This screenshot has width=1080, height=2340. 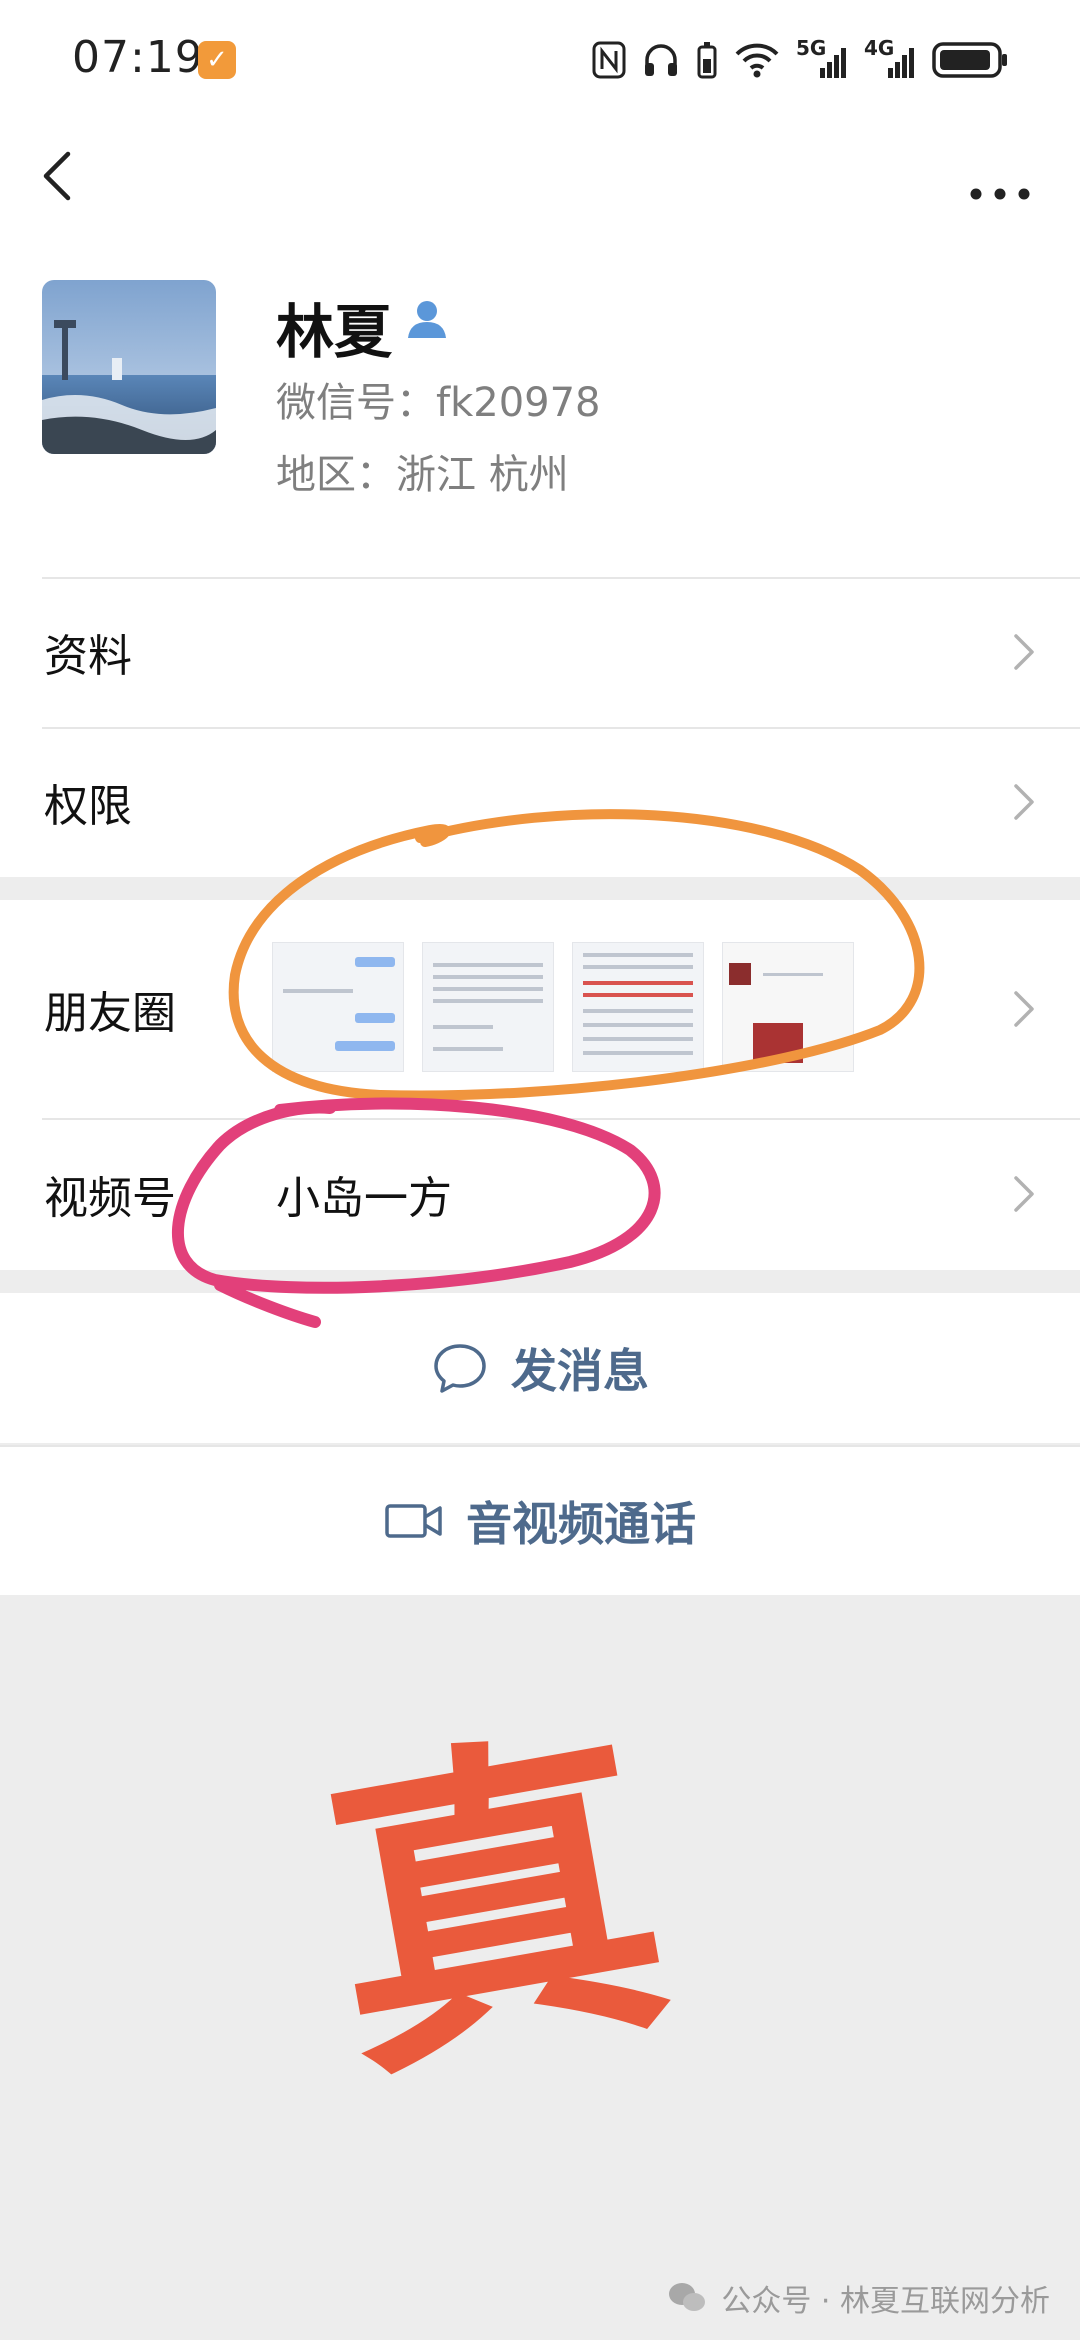 What do you see at coordinates (580, 1371) in the screenshot?
I see `send-message-label: 发消息` at bounding box center [580, 1371].